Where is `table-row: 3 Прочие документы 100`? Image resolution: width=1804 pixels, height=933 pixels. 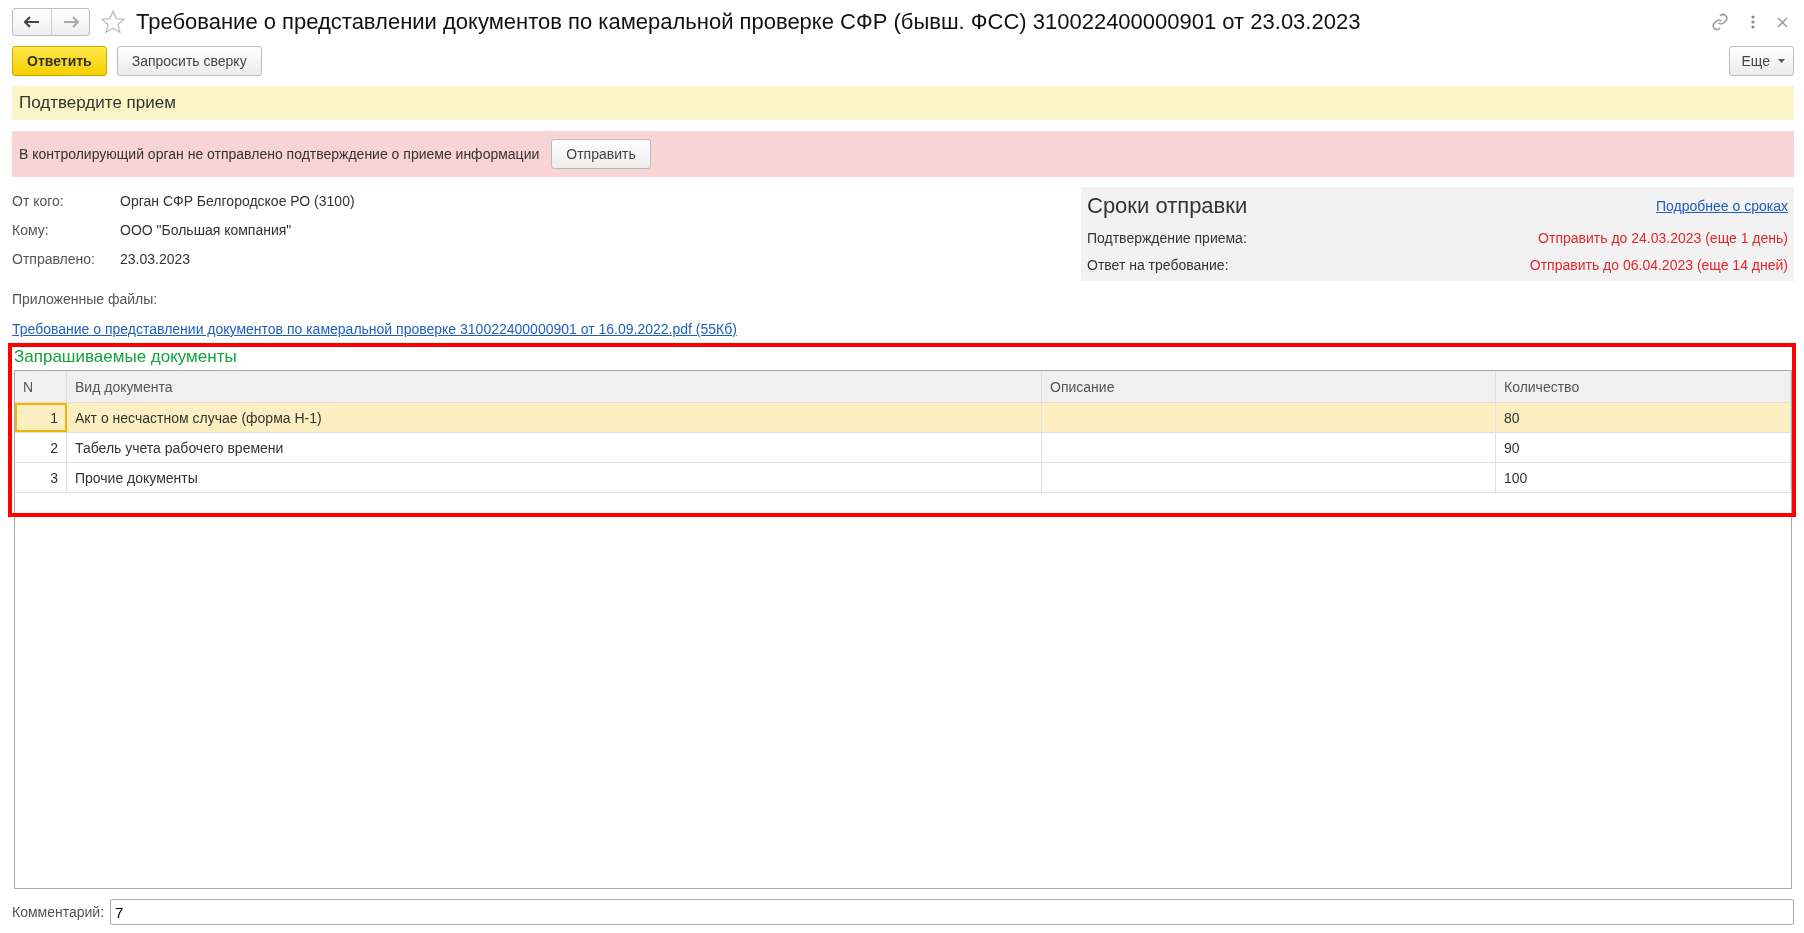 table-row: 3 Прочие документы 100 is located at coordinates (903, 478).